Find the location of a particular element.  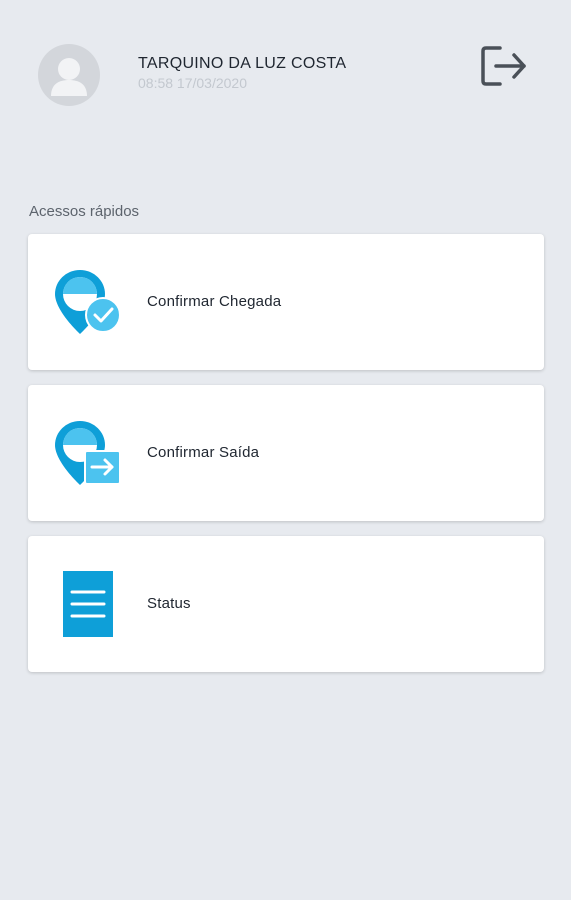

user-name: TARQUINO DA LUZ COSTA is located at coordinates (242, 63).